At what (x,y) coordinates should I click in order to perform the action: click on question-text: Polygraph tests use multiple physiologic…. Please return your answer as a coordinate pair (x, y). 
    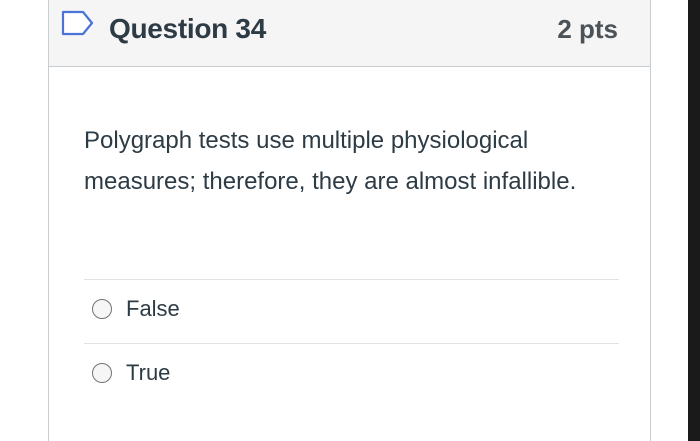
    Looking at the image, I should click on (330, 161).